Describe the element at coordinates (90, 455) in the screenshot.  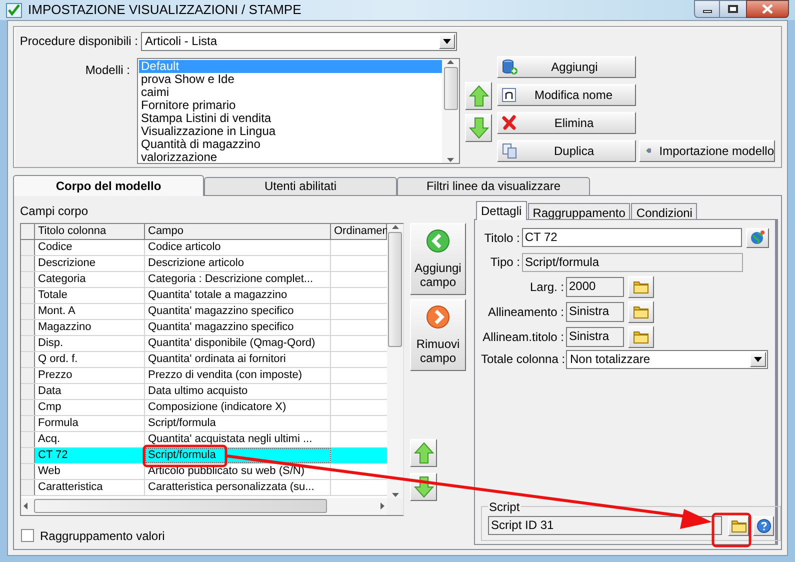
I see `table-cell: CT 72` at that location.